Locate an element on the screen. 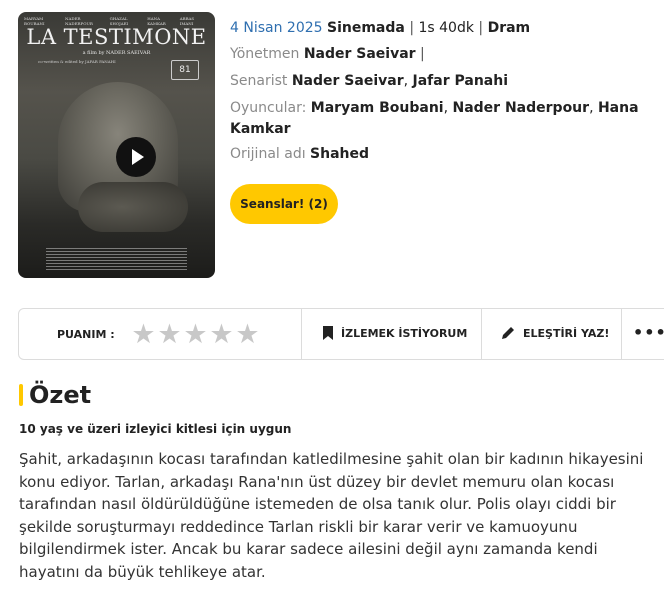  rating-stars: ★ ★ ★ ★ ★ is located at coordinates (195, 334).